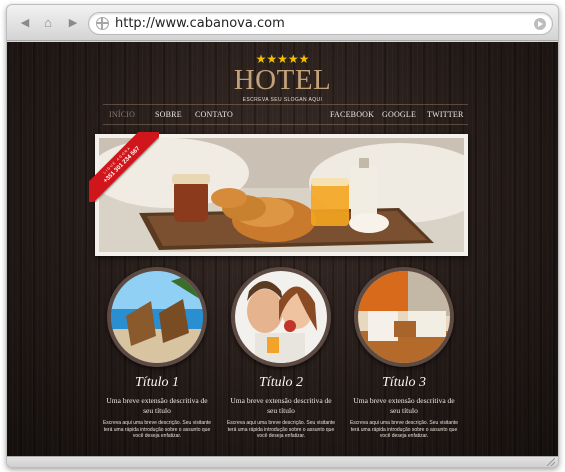  What do you see at coordinates (48, 23) in the screenshot?
I see `home-icon: ⌂` at bounding box center [48, 23].